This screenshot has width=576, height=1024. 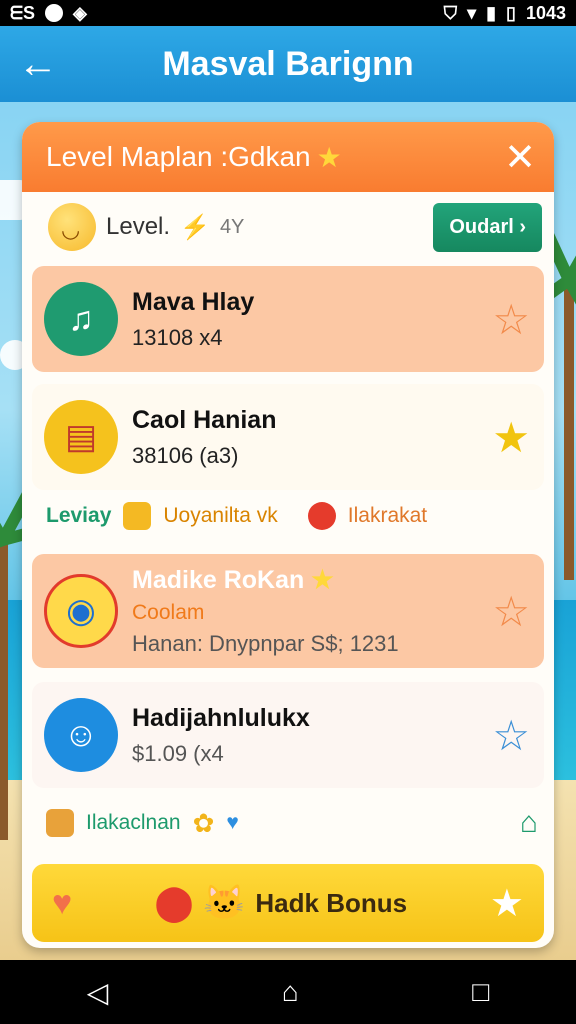 What do you see at coordinates (288, 13) in the screenshot?
I see `status-bar: ᗴS ◈ ⛉ ▾ ▮ ▯ 1043` at bounding box center [288, 13].